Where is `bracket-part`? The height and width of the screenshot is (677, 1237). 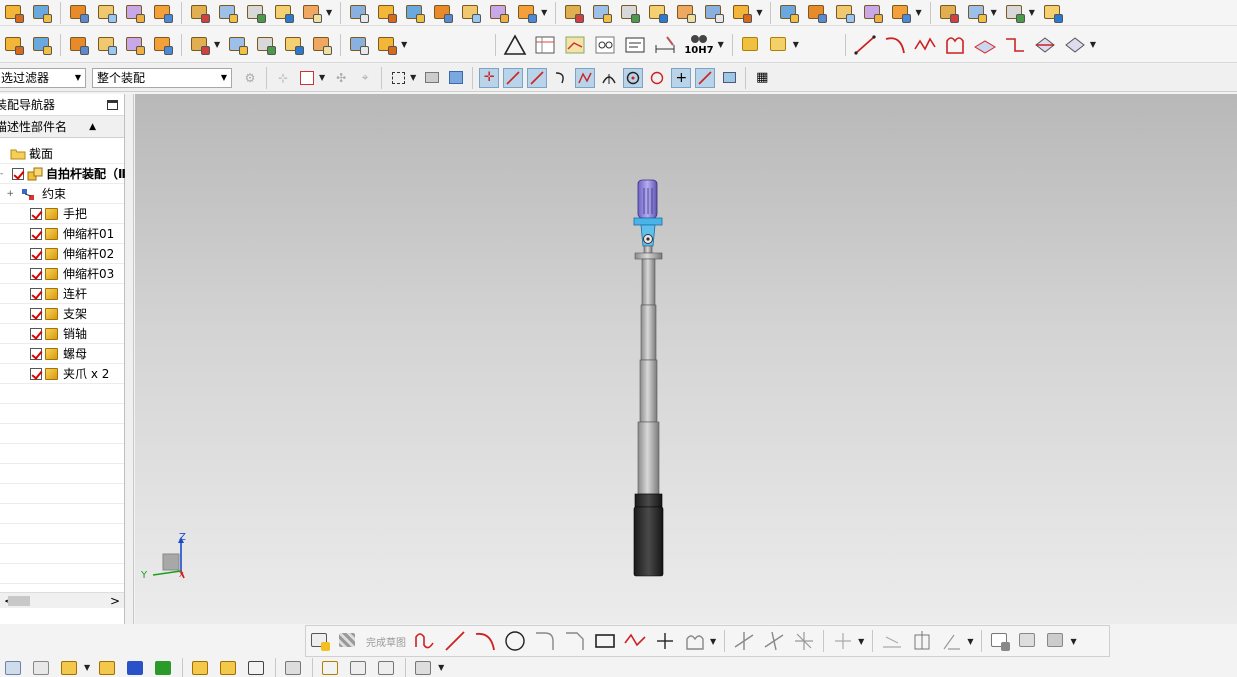
bracket-part is located at coordinates (648, 221).